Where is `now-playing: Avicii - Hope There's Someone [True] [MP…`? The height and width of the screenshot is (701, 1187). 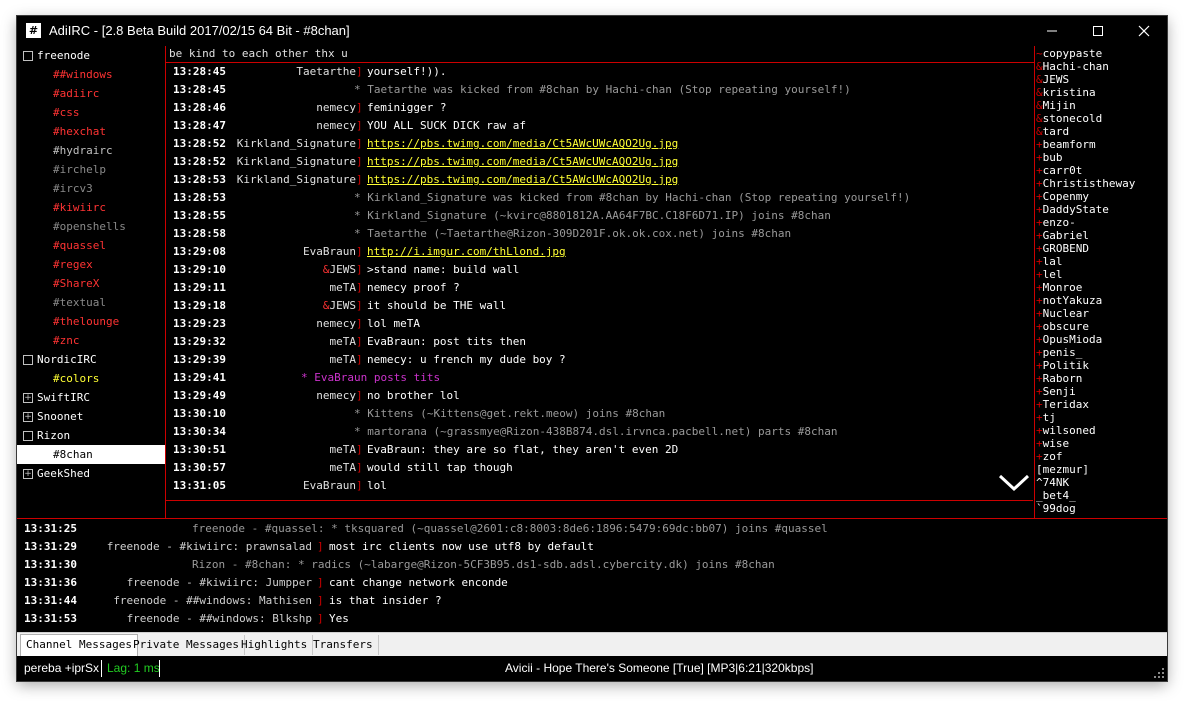
now-playing: Avicii - Hope There's Someone [True] [MP… is located at coordinates (659, 668).